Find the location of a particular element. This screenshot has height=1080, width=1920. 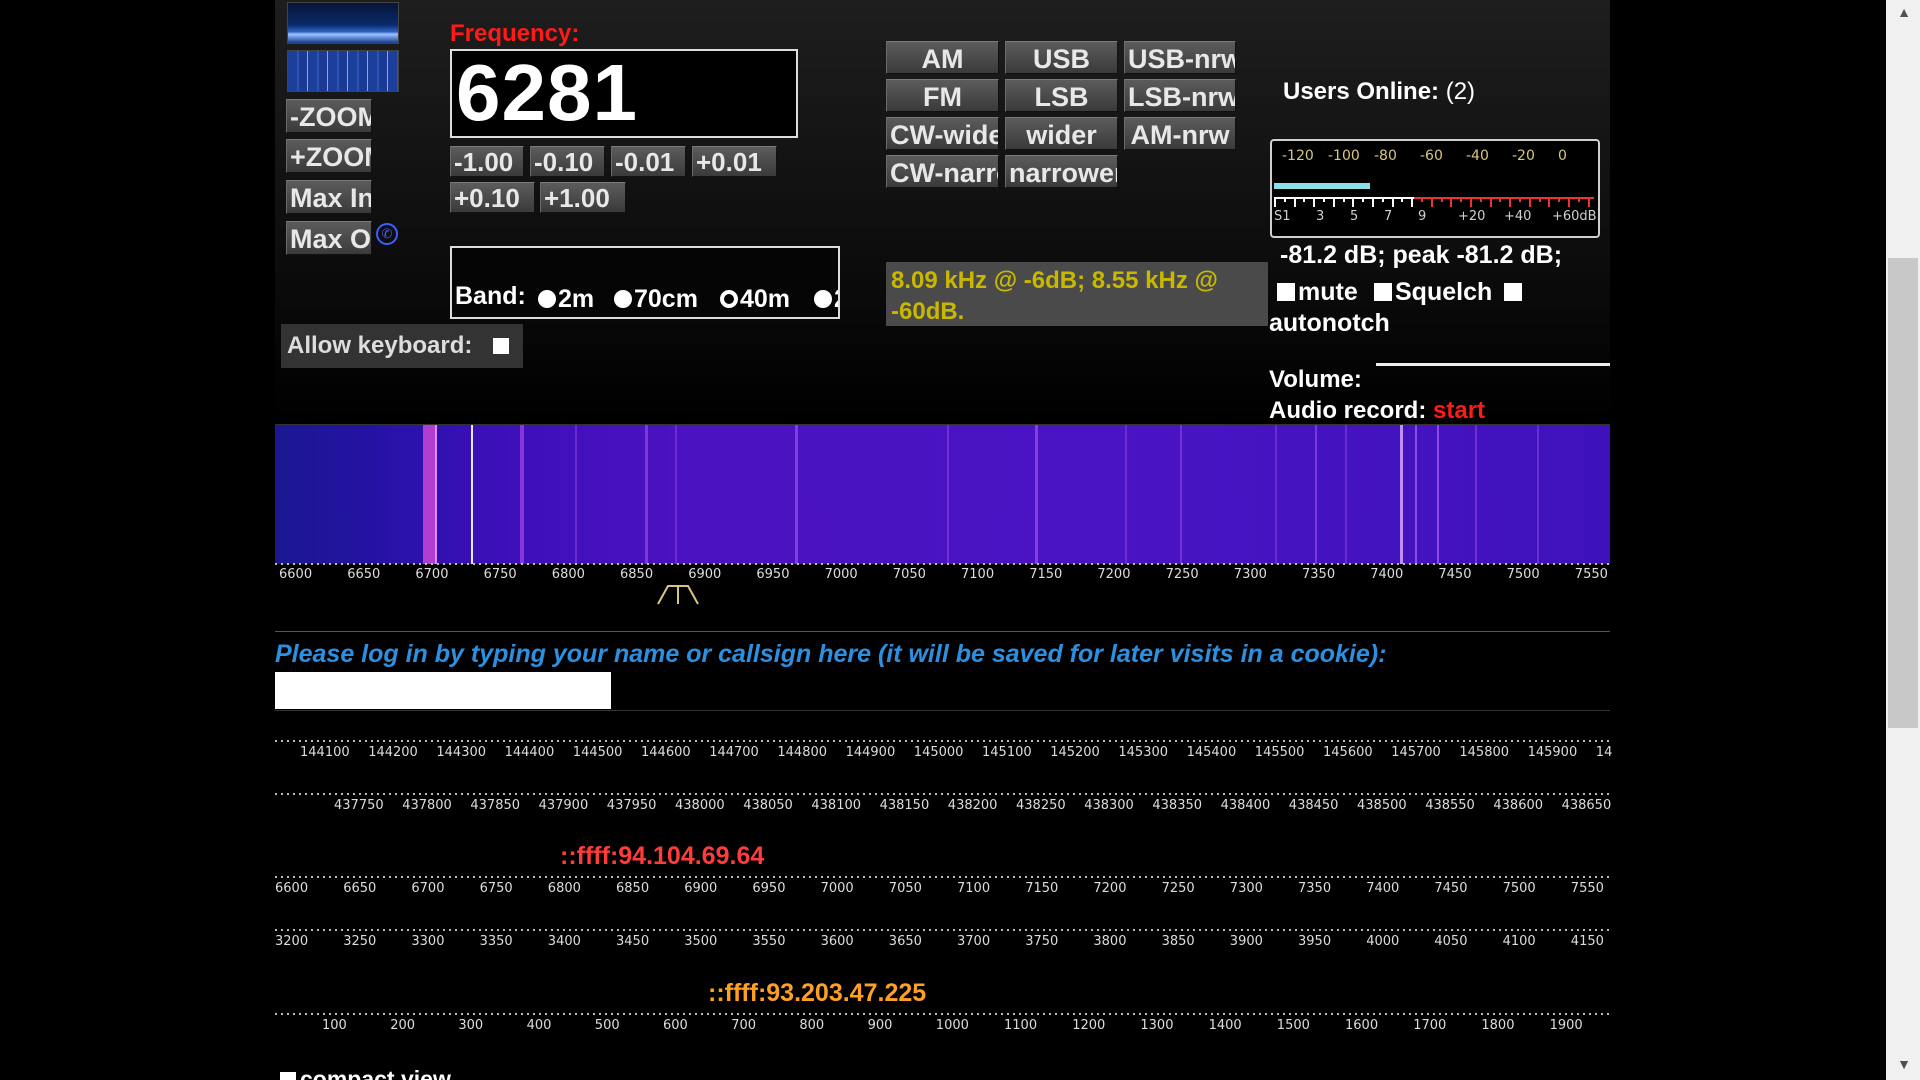

scale-80m-label: 3600 is located at coordinates (837, 941).